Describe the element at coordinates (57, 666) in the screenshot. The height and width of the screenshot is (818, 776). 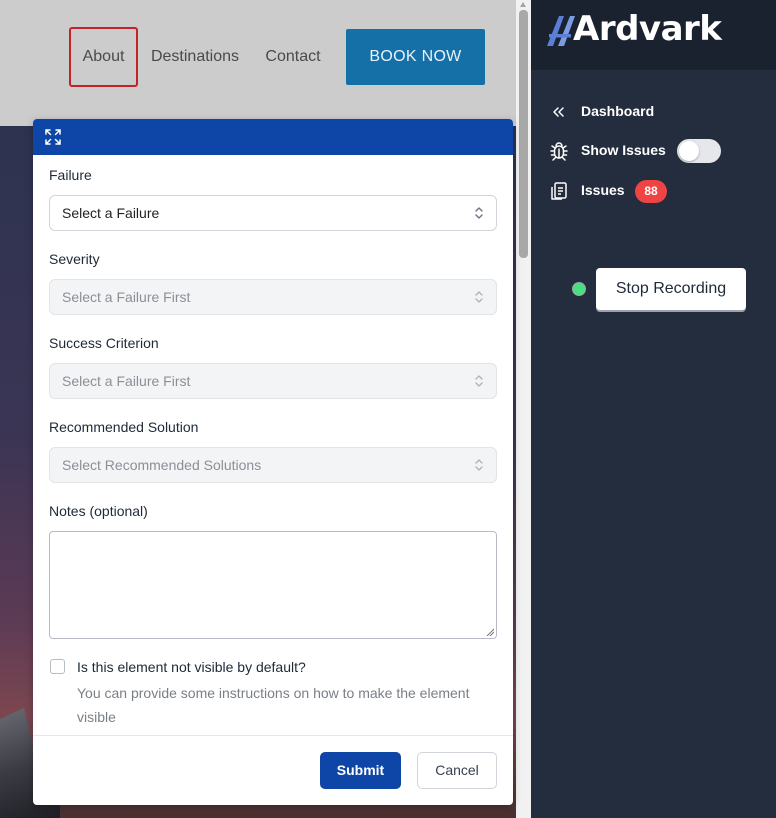
I see `not-visible-checkbox` at that location.